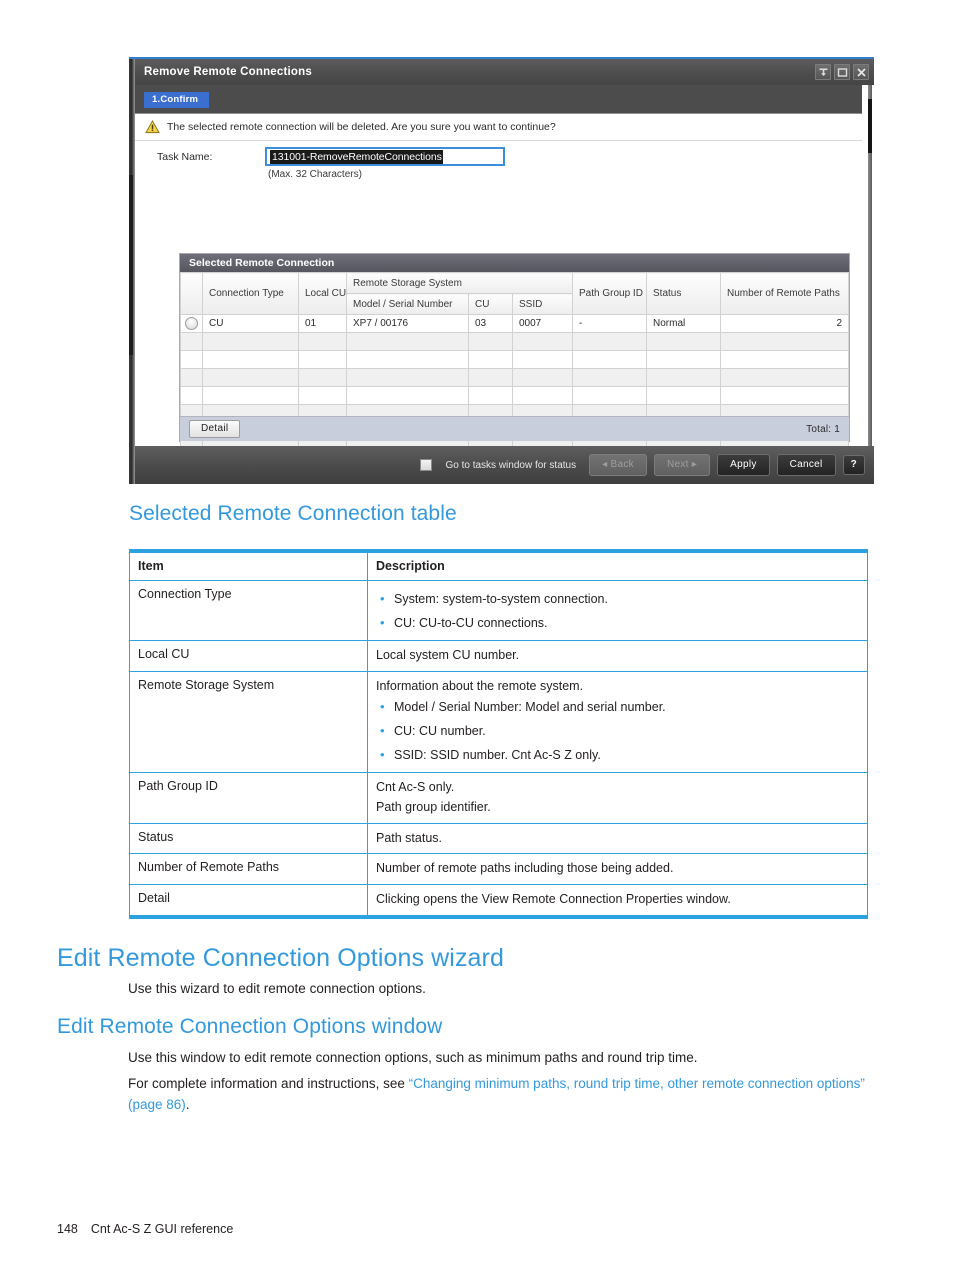 The width and height of the screenshot is (954, 1271). Describe the element at coordinates (67, 1229) in the screenshot. I see `page-number: 148` at that location.